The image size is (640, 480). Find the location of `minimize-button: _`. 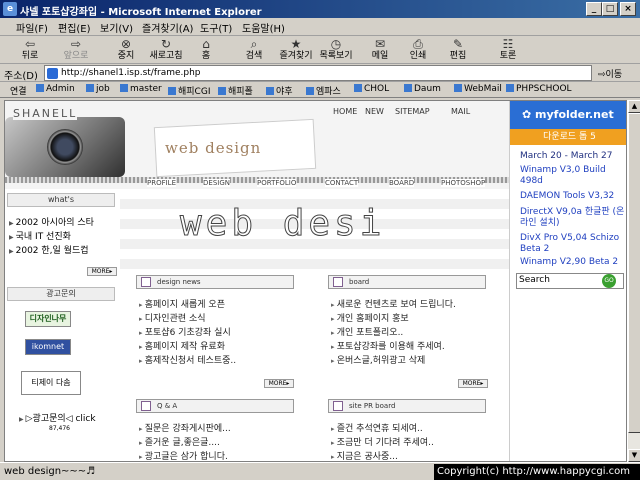

minimize-button: _ is located at coordinates (594, 9).